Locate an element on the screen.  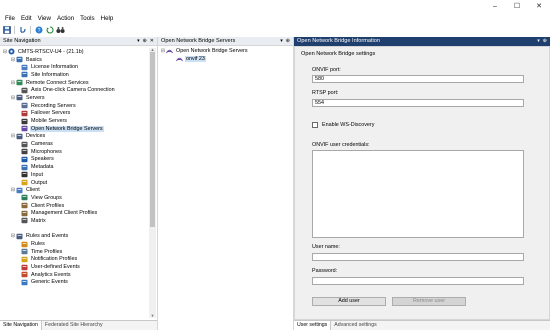
menu-view: View is located at coordinates (44, 18).